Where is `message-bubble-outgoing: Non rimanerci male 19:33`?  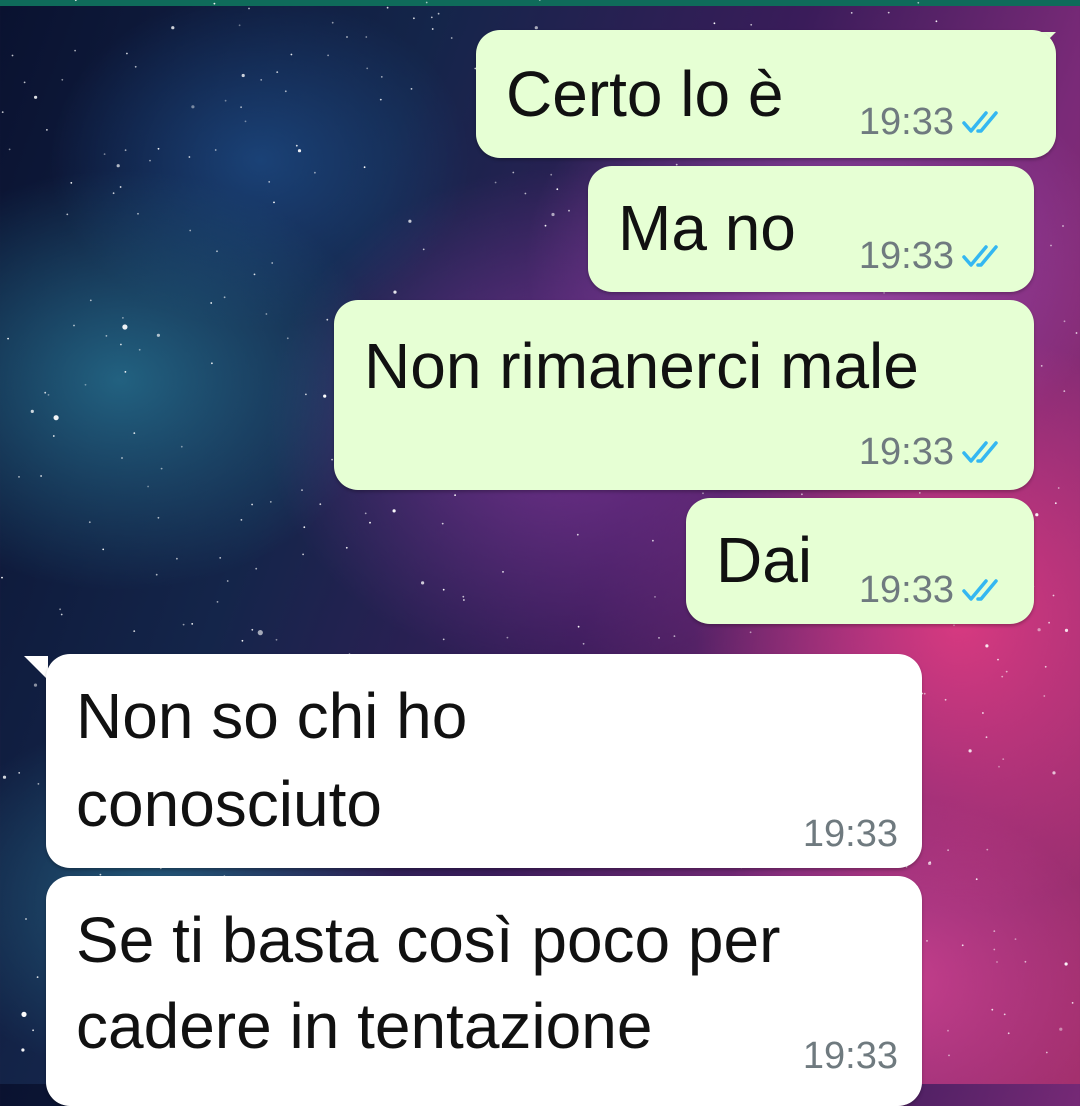
message-bubble-outgoing: Non rimanerci male 19:33 is located at coordinates (684, 395).